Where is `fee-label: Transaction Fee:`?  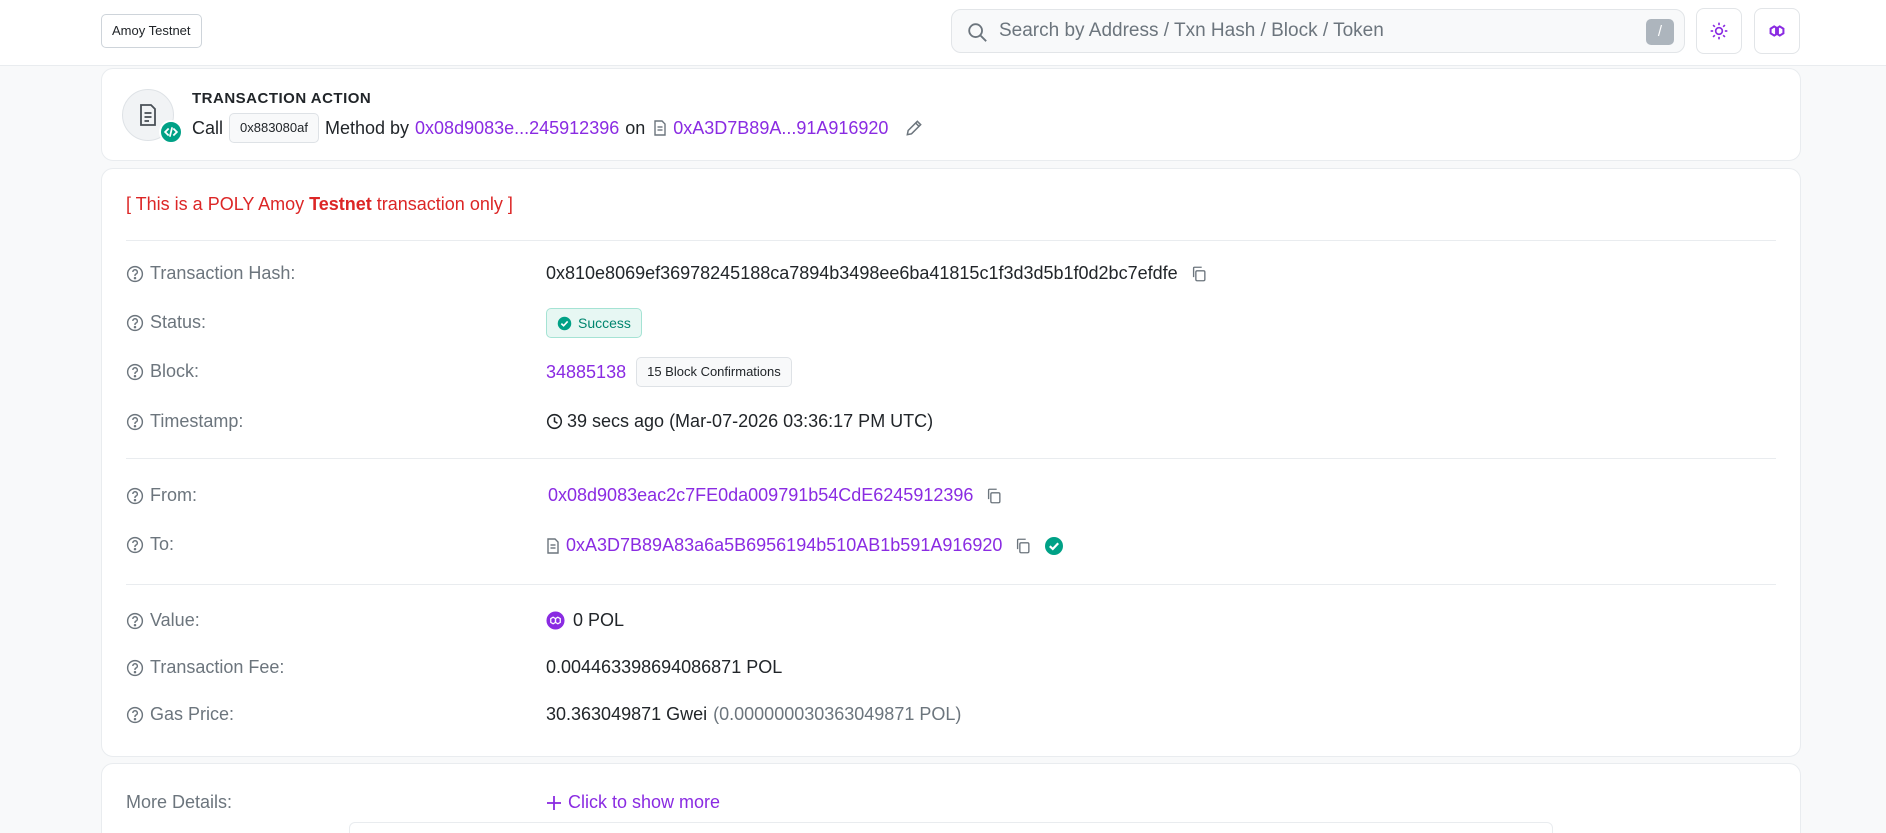 fee-label: Transaction Fee: is located at coordinates (217, 667).